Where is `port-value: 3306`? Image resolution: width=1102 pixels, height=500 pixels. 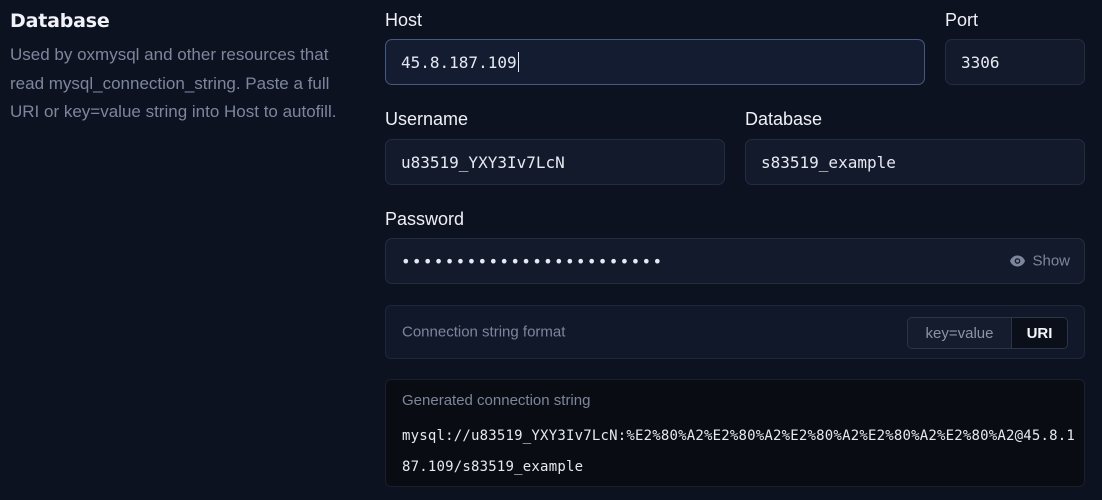 port-value: 3306 is located at coordinates (980, 62).